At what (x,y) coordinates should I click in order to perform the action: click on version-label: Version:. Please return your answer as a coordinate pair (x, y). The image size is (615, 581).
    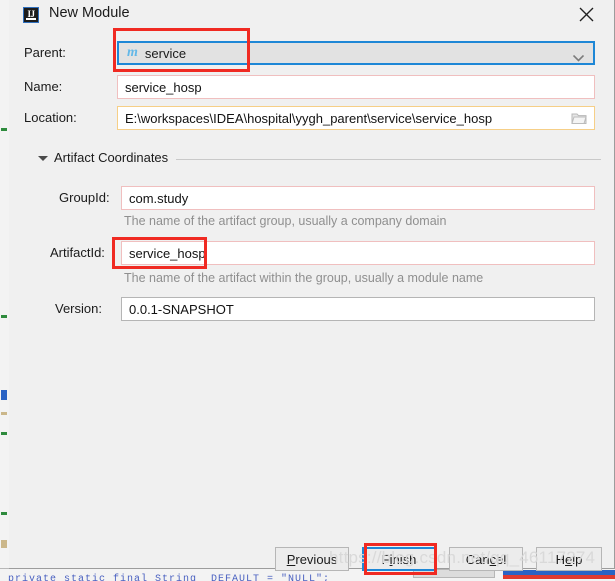
    Looking at the image, I should click on (78, 308).